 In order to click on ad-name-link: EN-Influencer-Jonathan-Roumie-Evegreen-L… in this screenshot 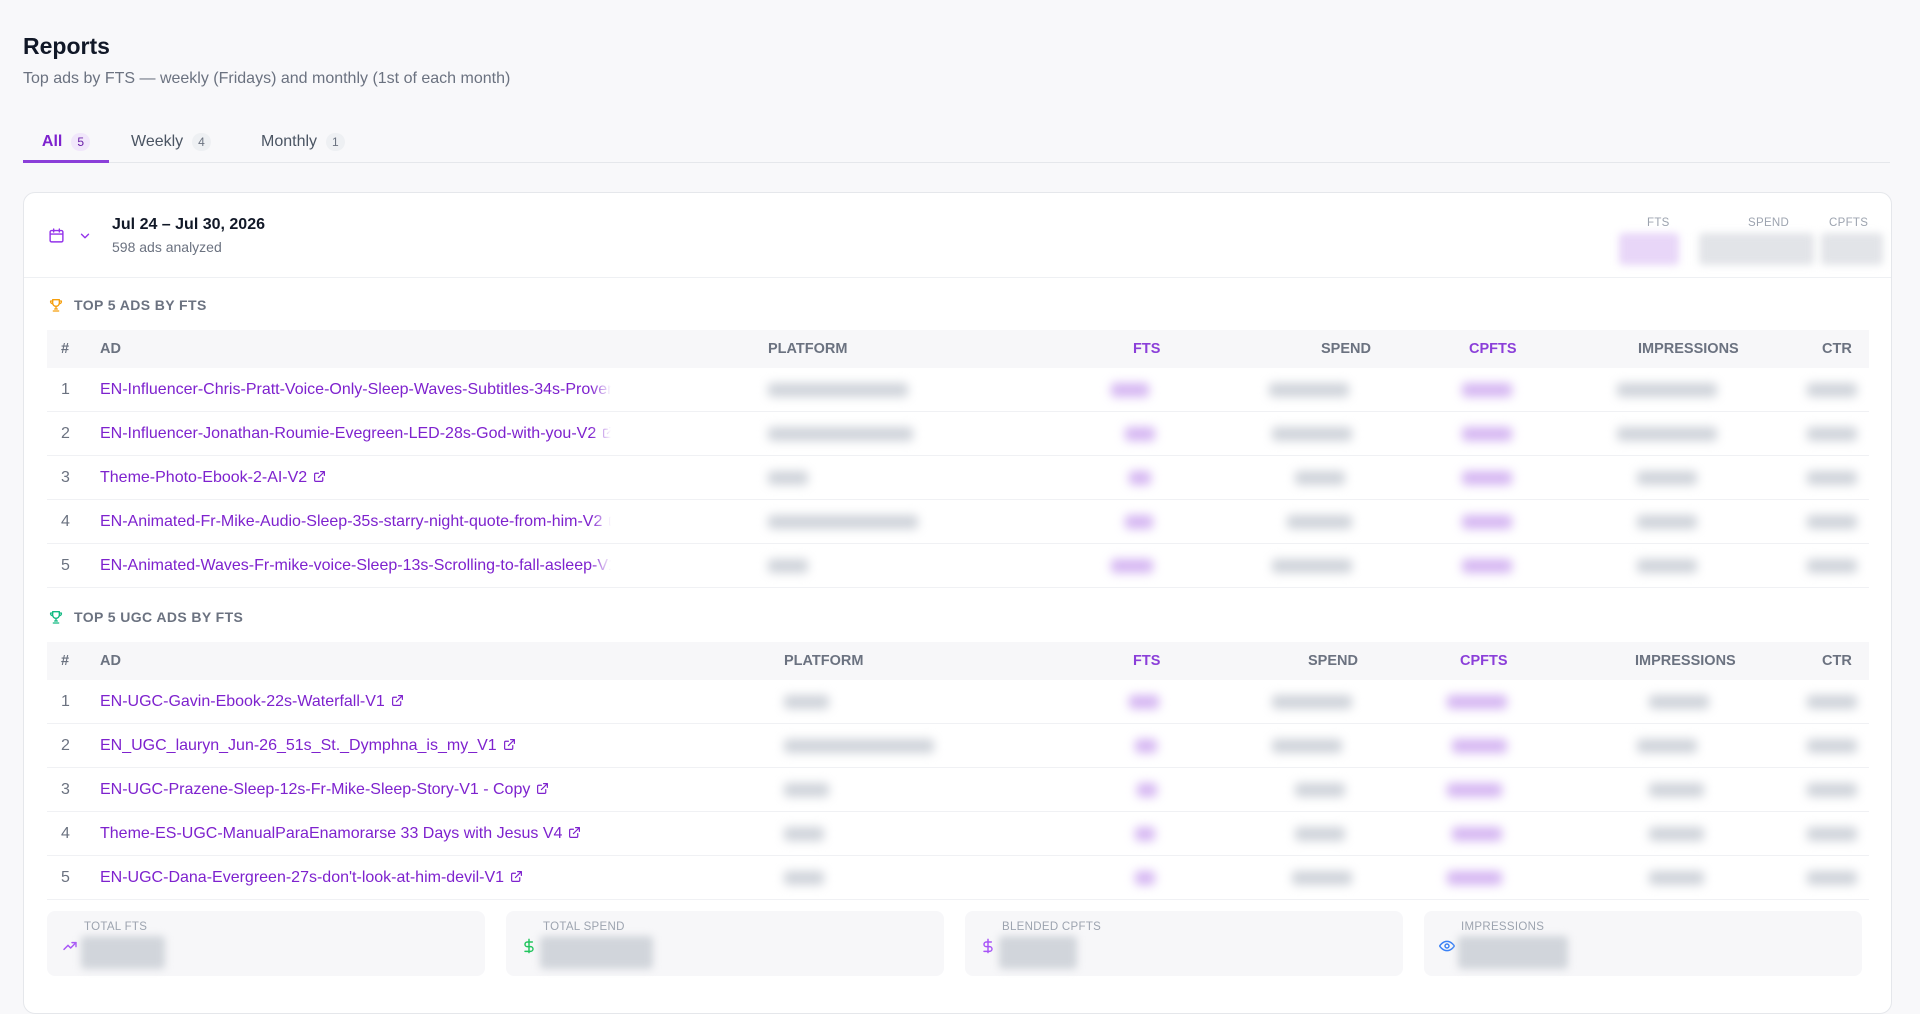, I will do `click(357, 434)`.